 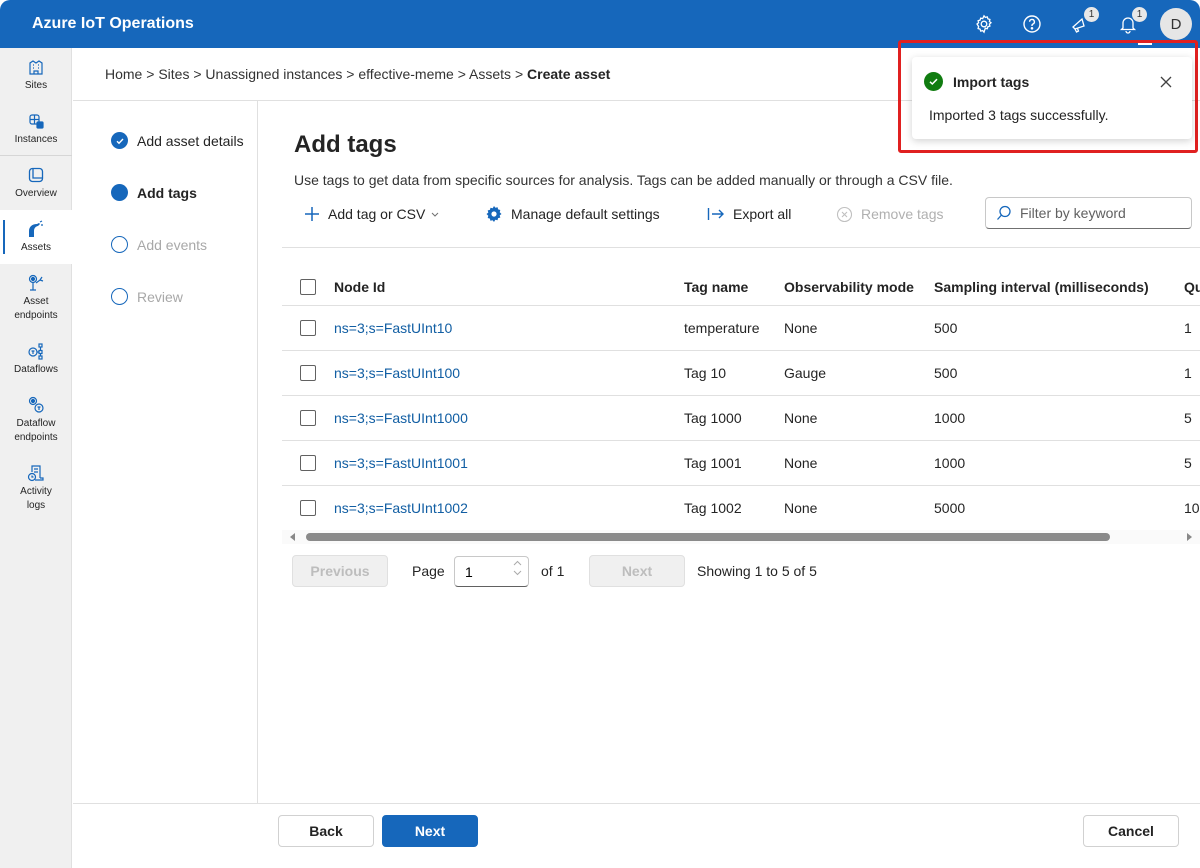 What do you see at coordinates (36, 175) in the screenshot?
I see `overview-icon` at bounding box center [36, 175].